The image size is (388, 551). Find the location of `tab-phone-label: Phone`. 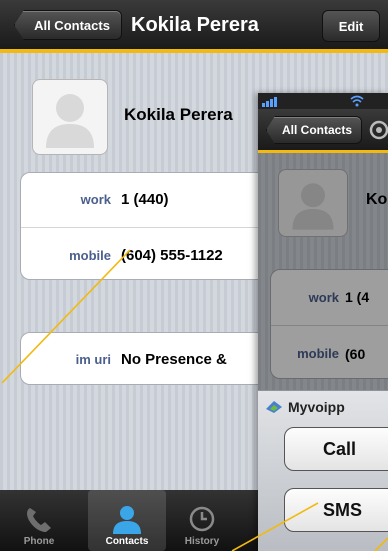

tab-phone-label: Phone is located at coordinates (39, 541).